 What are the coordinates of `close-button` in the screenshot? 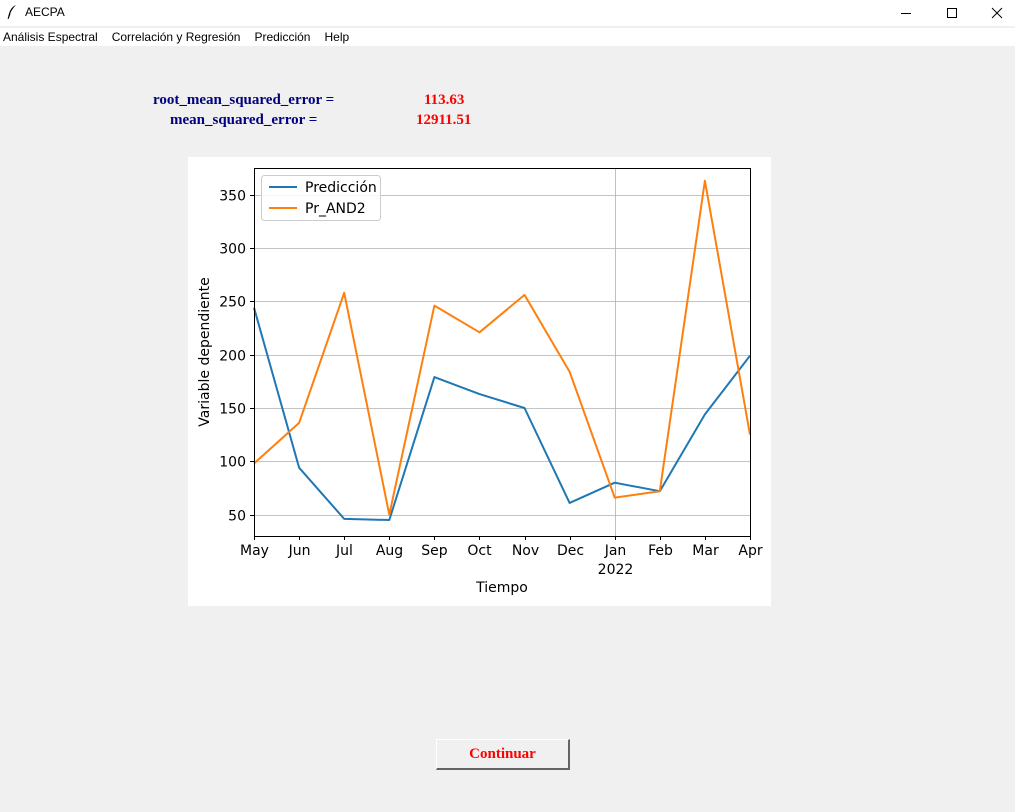 It's located at (994, 13).